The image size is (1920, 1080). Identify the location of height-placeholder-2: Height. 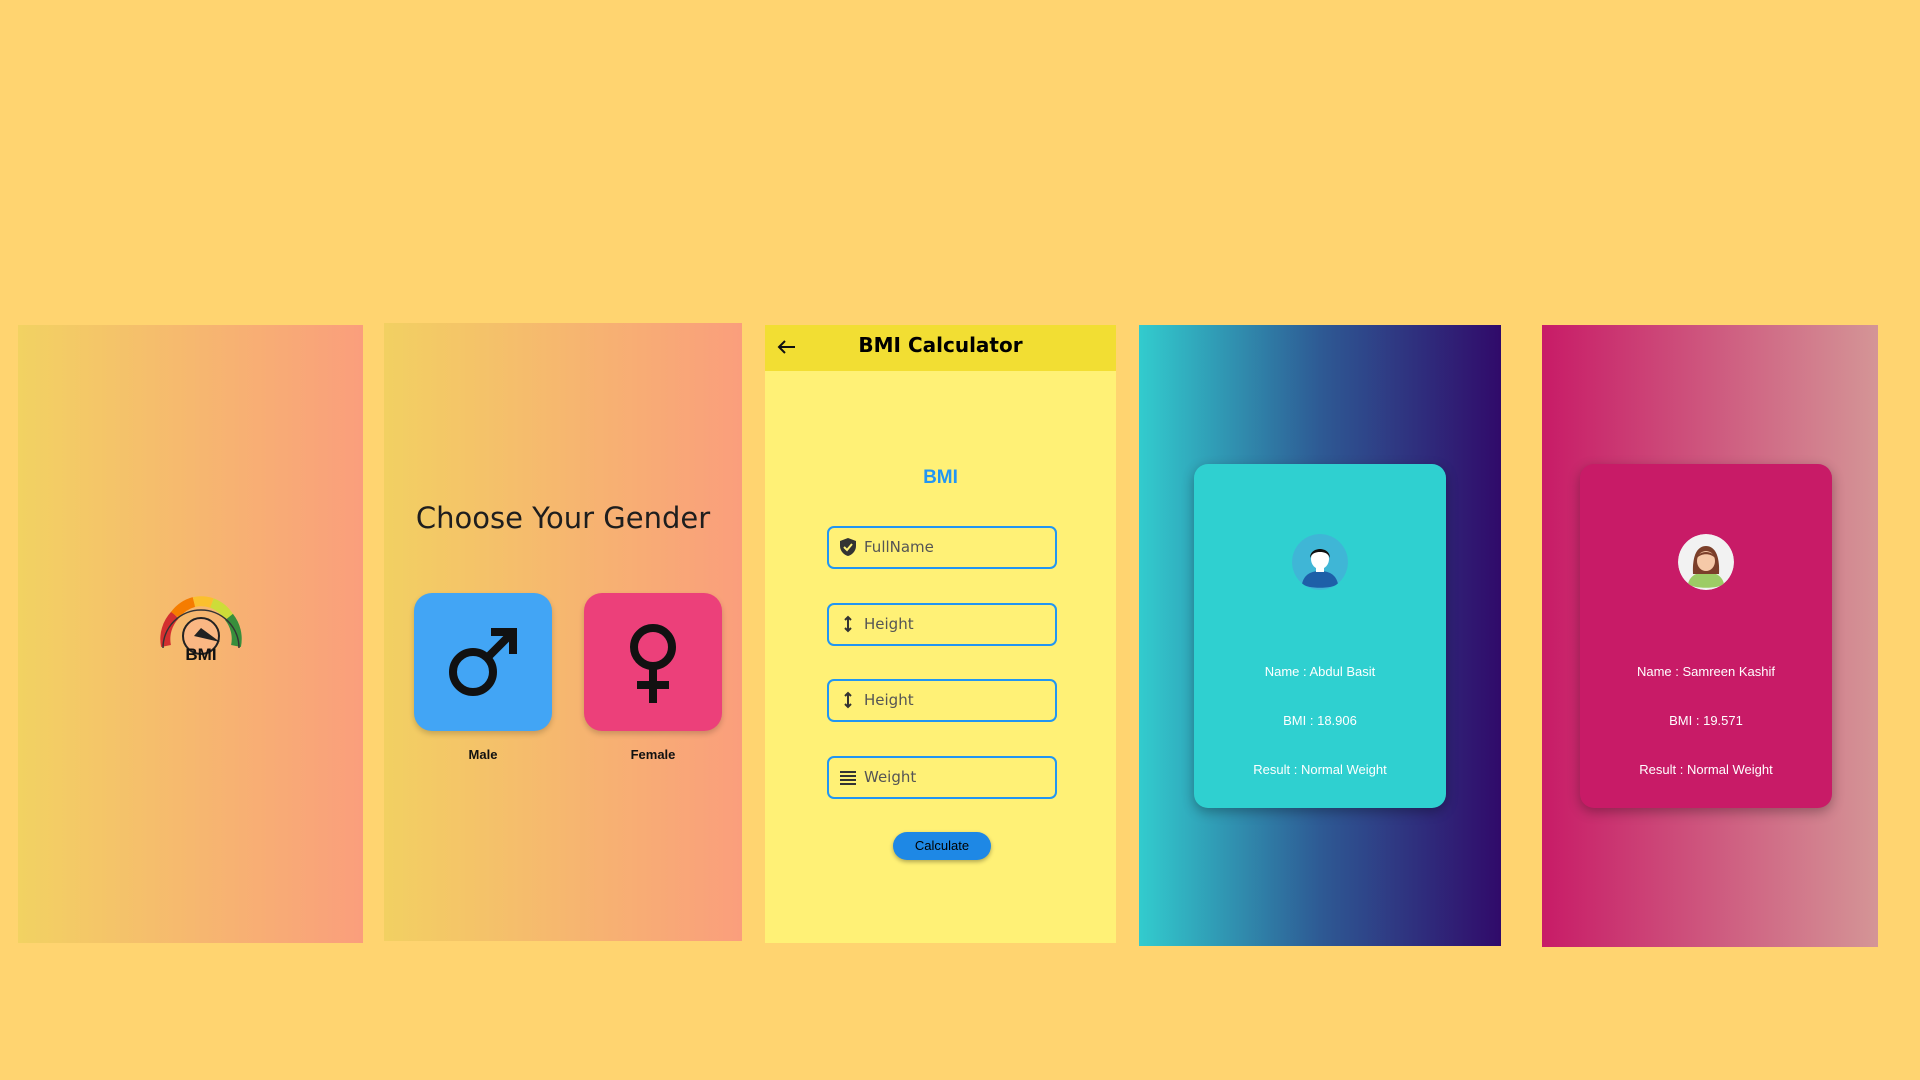
(889, 700).